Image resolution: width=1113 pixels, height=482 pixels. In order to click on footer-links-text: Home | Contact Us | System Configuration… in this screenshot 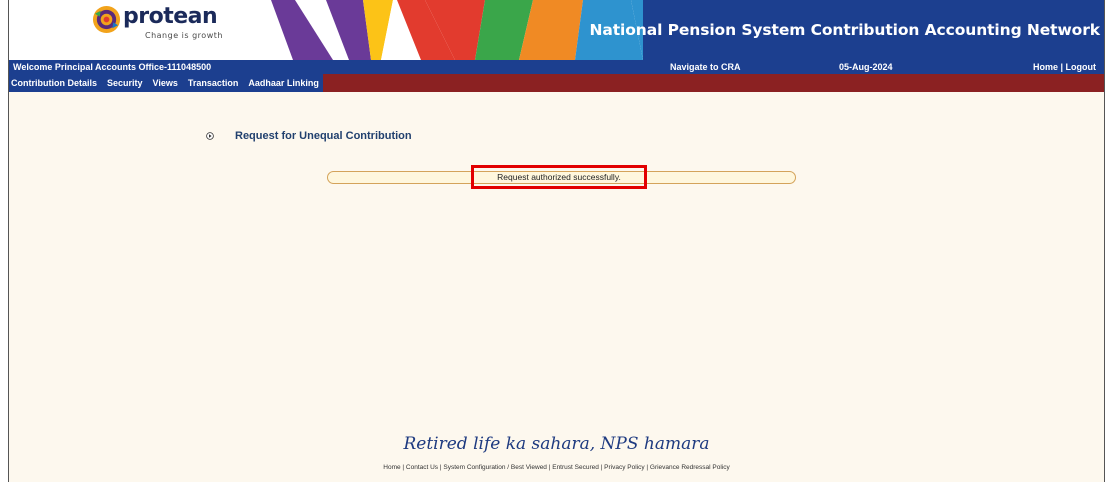, I will do `click(556, 467)`.